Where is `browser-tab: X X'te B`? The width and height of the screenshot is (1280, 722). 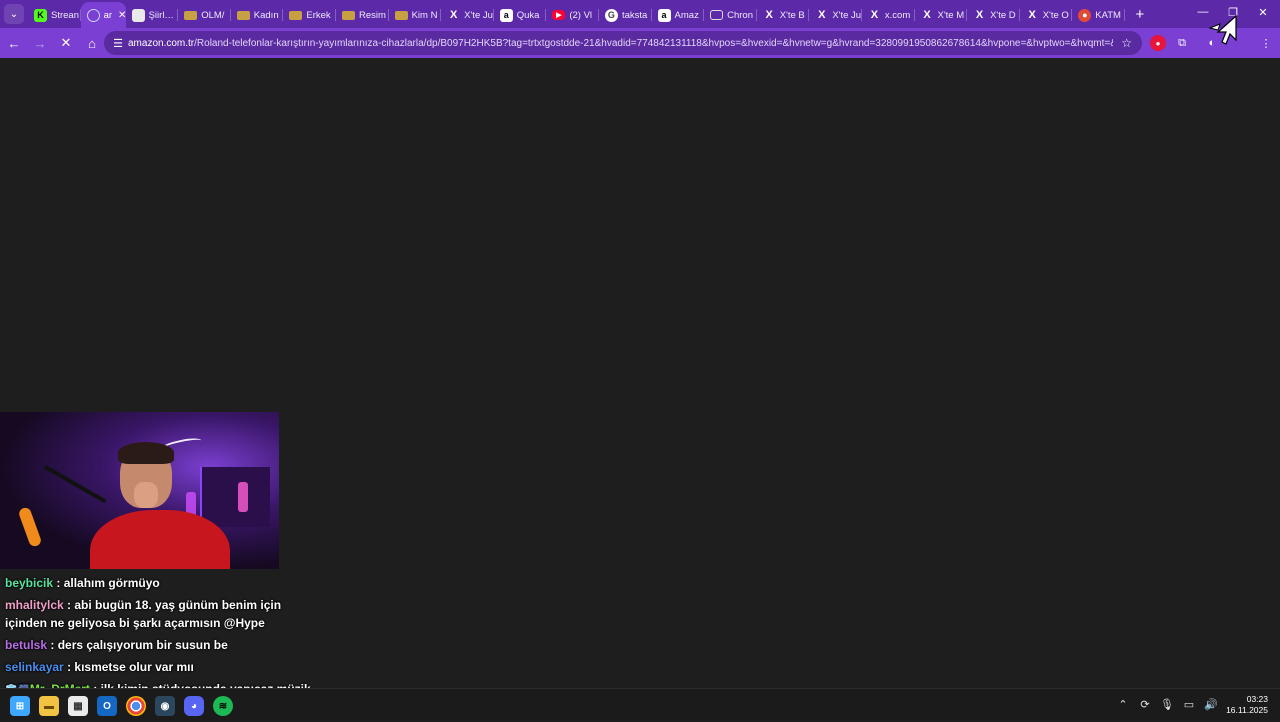 browser-tab: X X'te B is located at coordinates (783, 15).